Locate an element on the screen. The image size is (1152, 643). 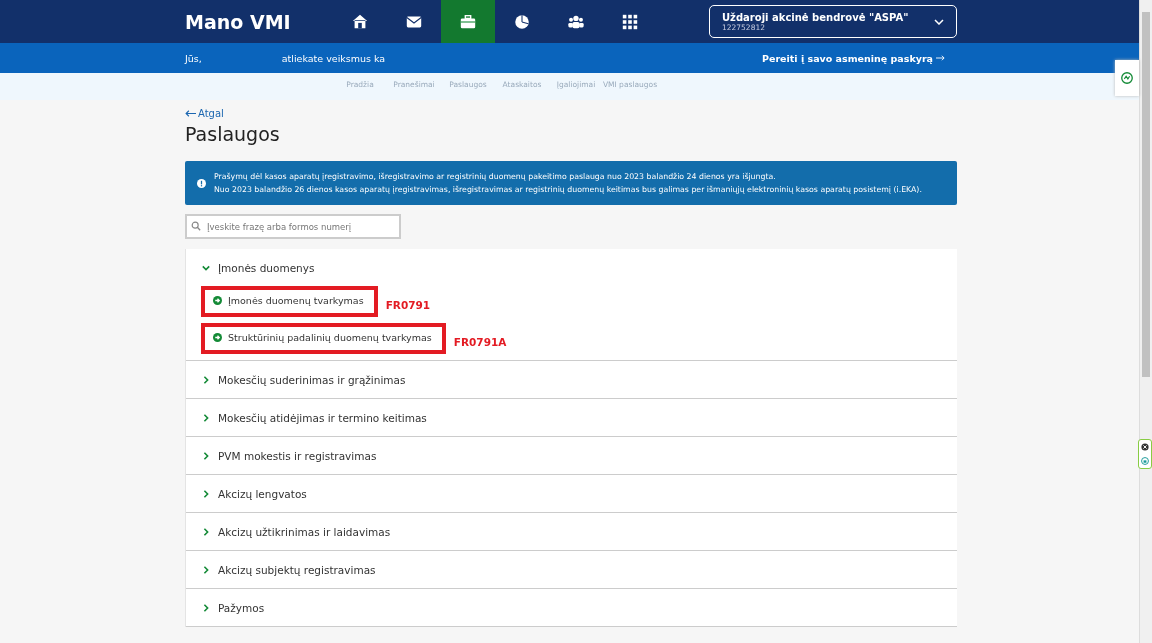
page-title: Paslaugos is located at coordinates (233, 134).